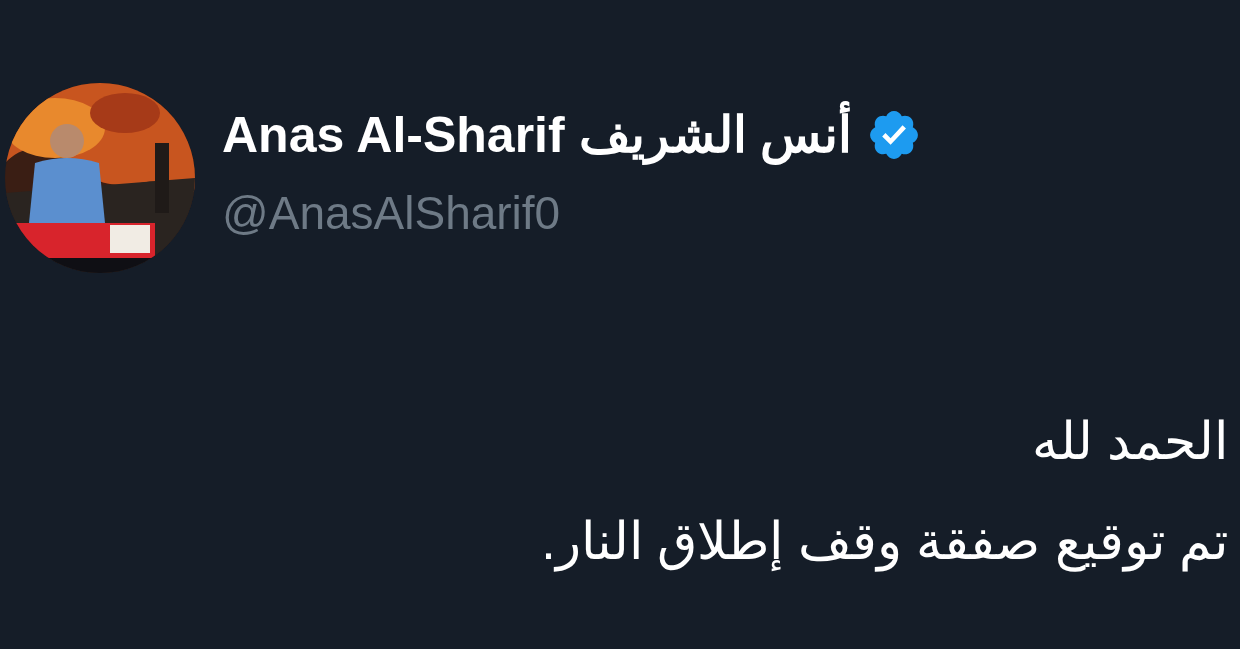  Describe the element at coordinates (884, 542) in the screenshot. I see `tweet-text-line: تم توقيع صفقة وقف إطلاق النار.` at that location.